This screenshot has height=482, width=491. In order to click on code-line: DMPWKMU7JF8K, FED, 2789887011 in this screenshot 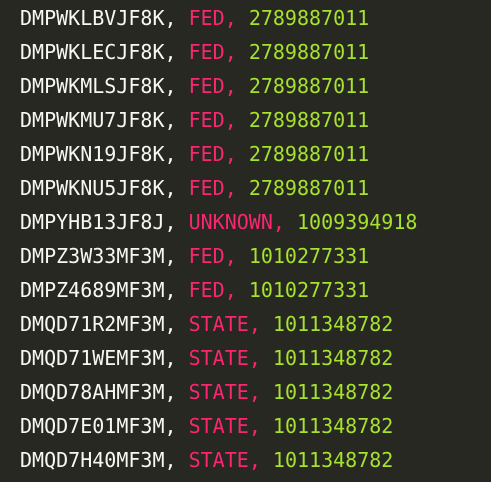, I will do `click(218, 120)`.